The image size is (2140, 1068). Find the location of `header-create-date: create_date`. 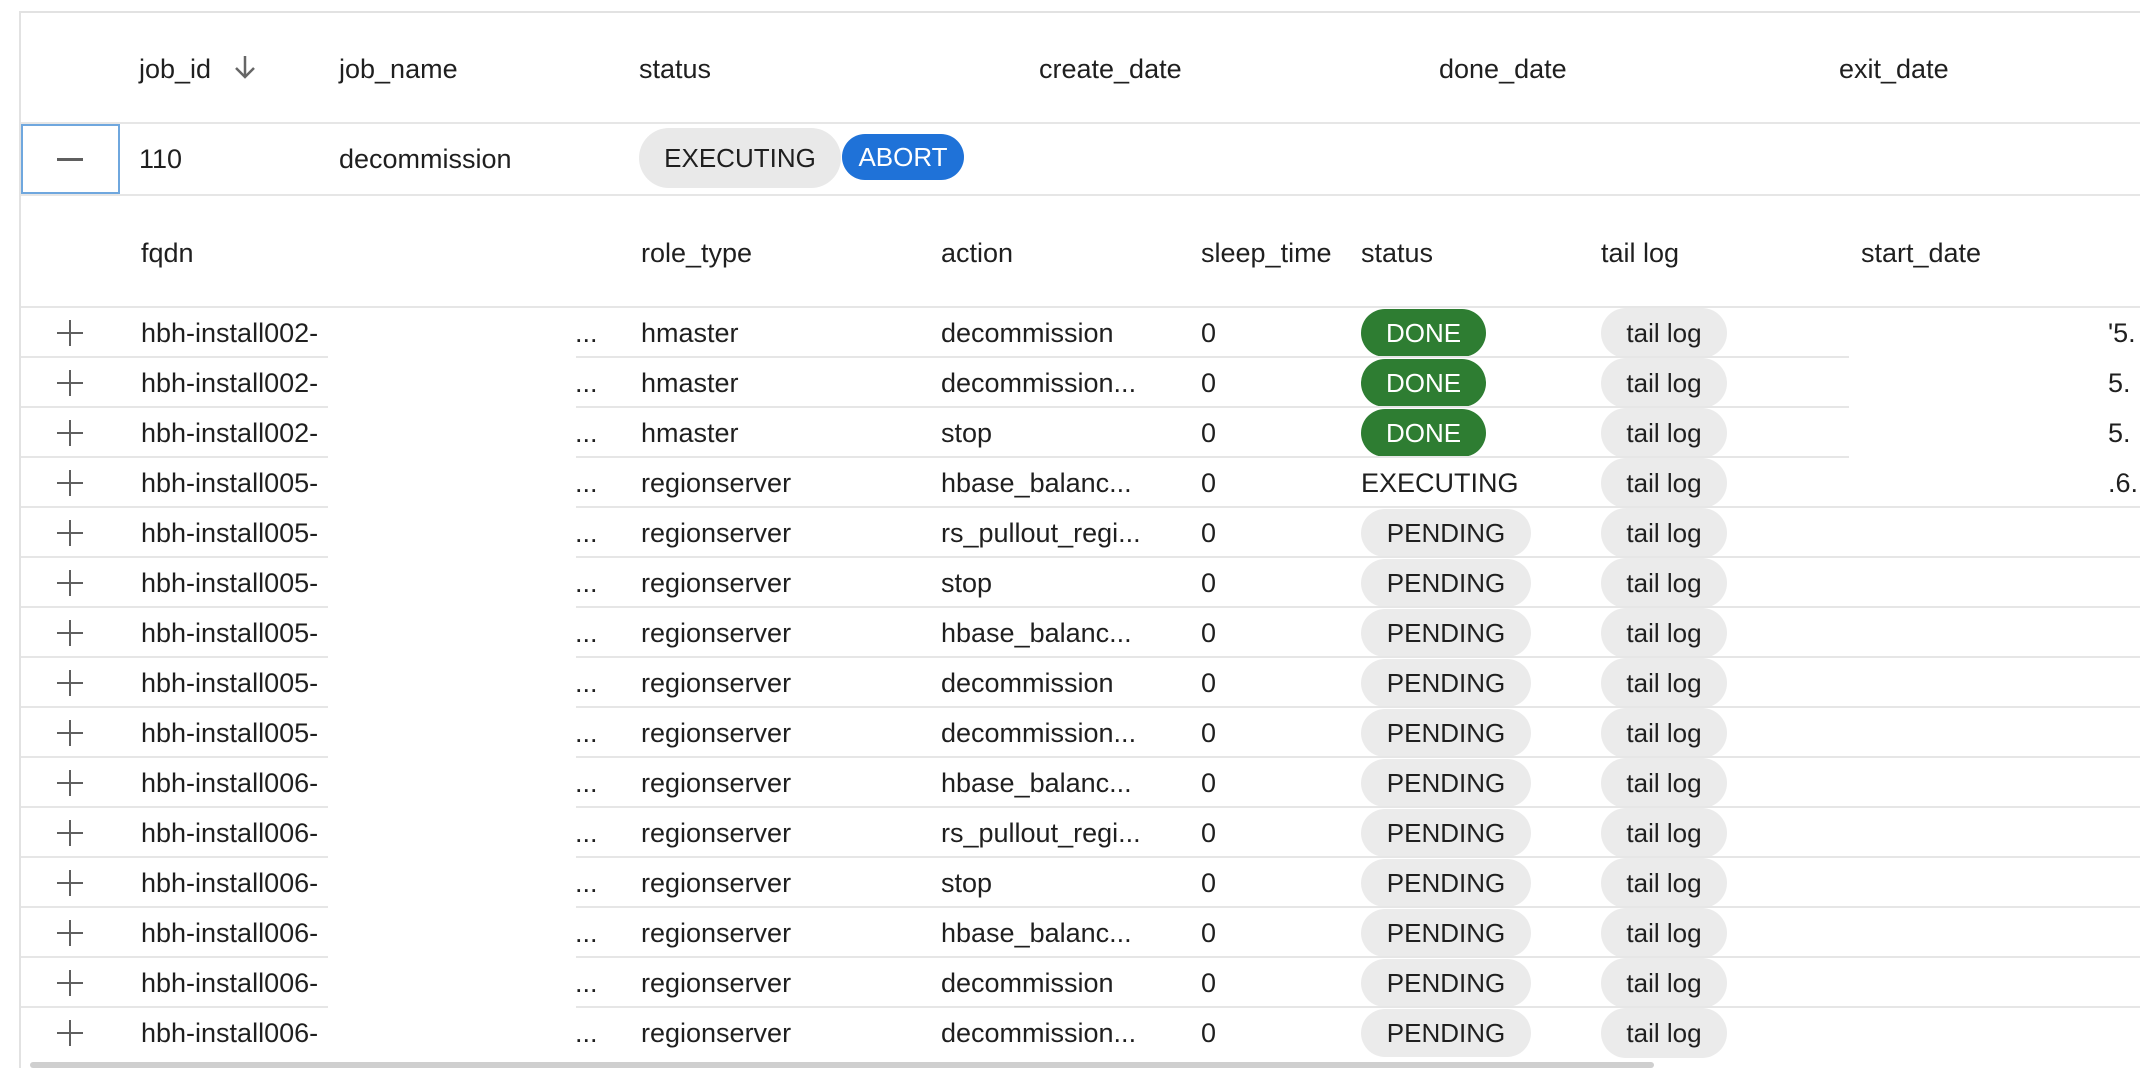

header-create-date: create_date is located at coordinates (1110, 69).